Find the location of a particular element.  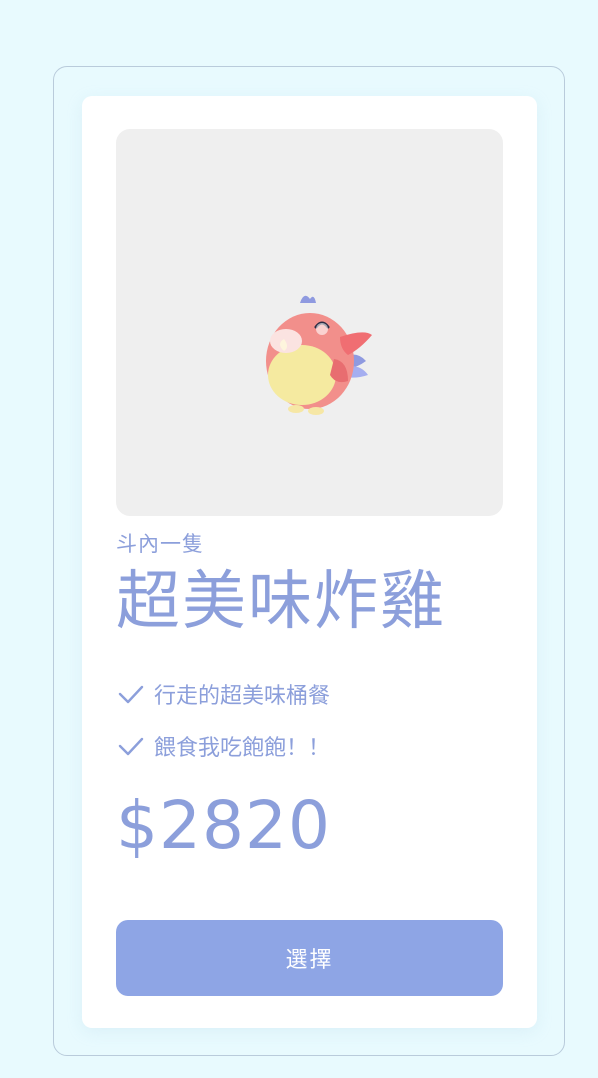

price: $2820 is located at coordinates (223, 825).